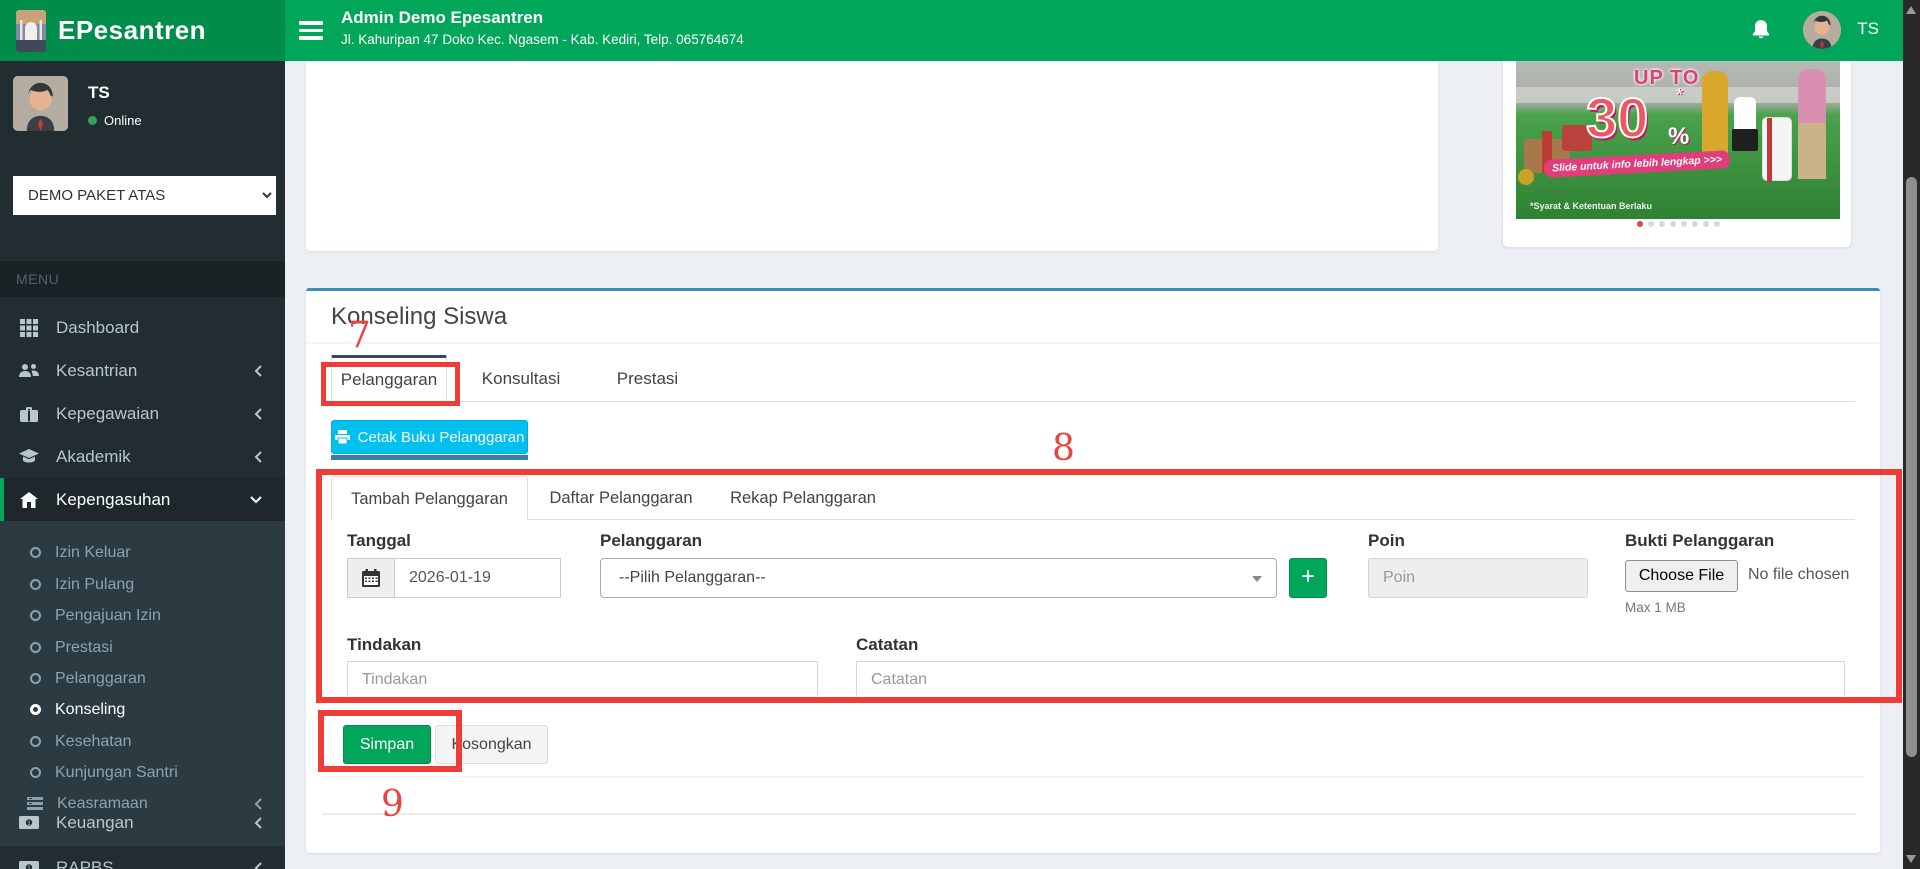 This screenshot has width=1920, height=869. I want to click on sidebar-user-avatar, so click(40, 103).